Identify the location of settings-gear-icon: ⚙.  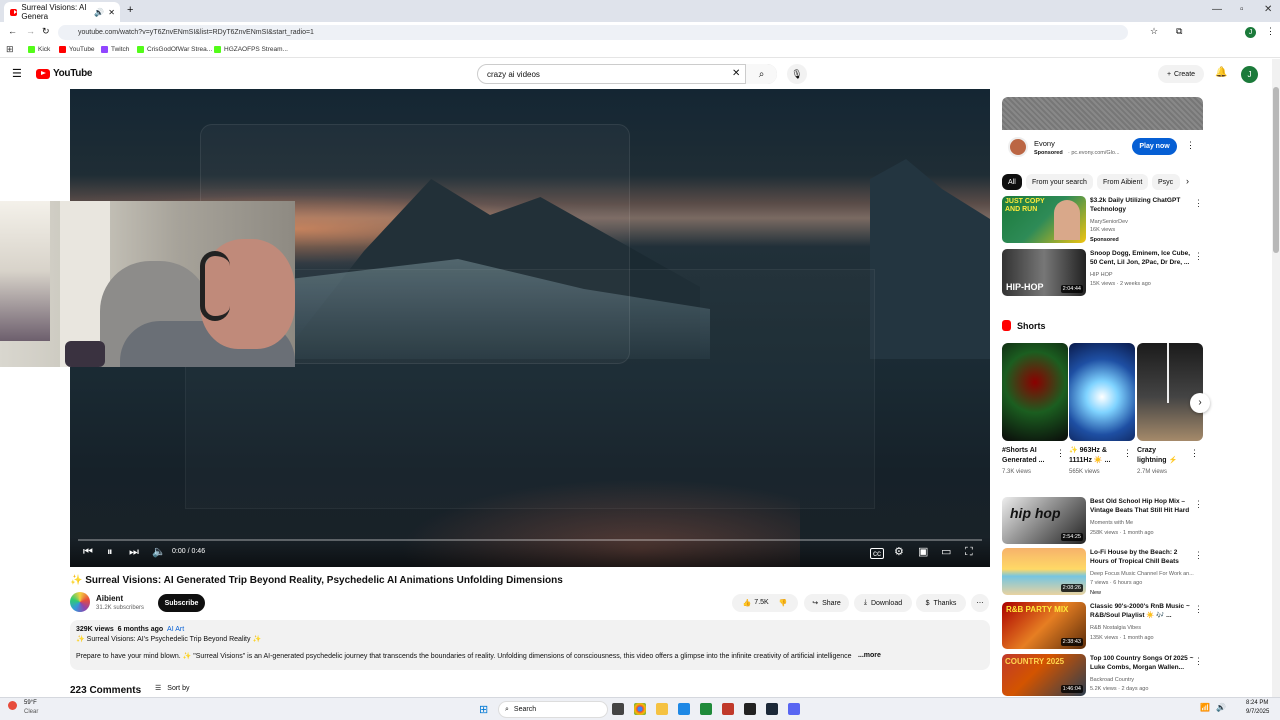
(899, 552).